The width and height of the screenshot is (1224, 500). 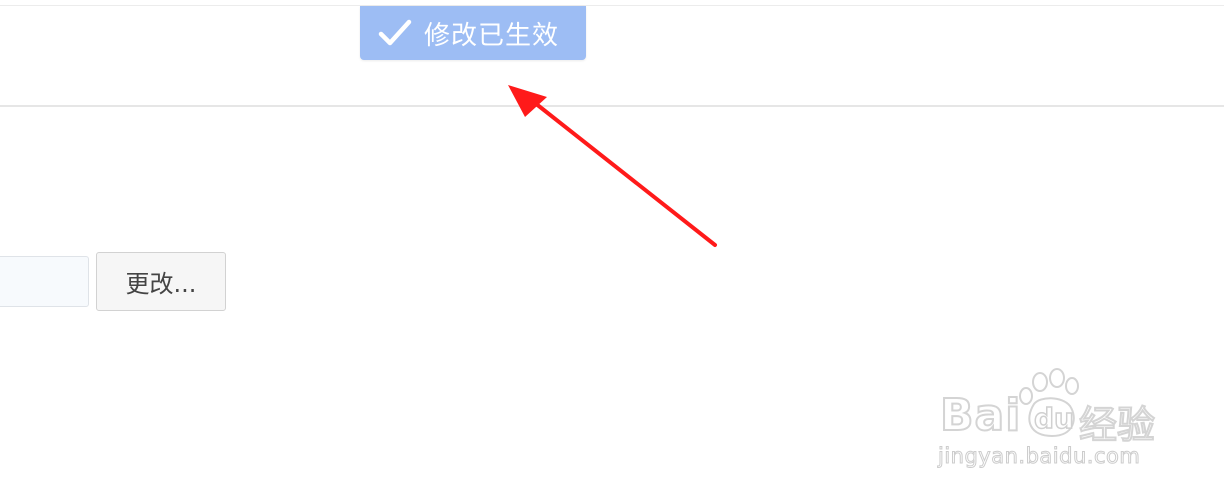 I want to click on toast-message: 修改已生效, so click(x=492, y=35).